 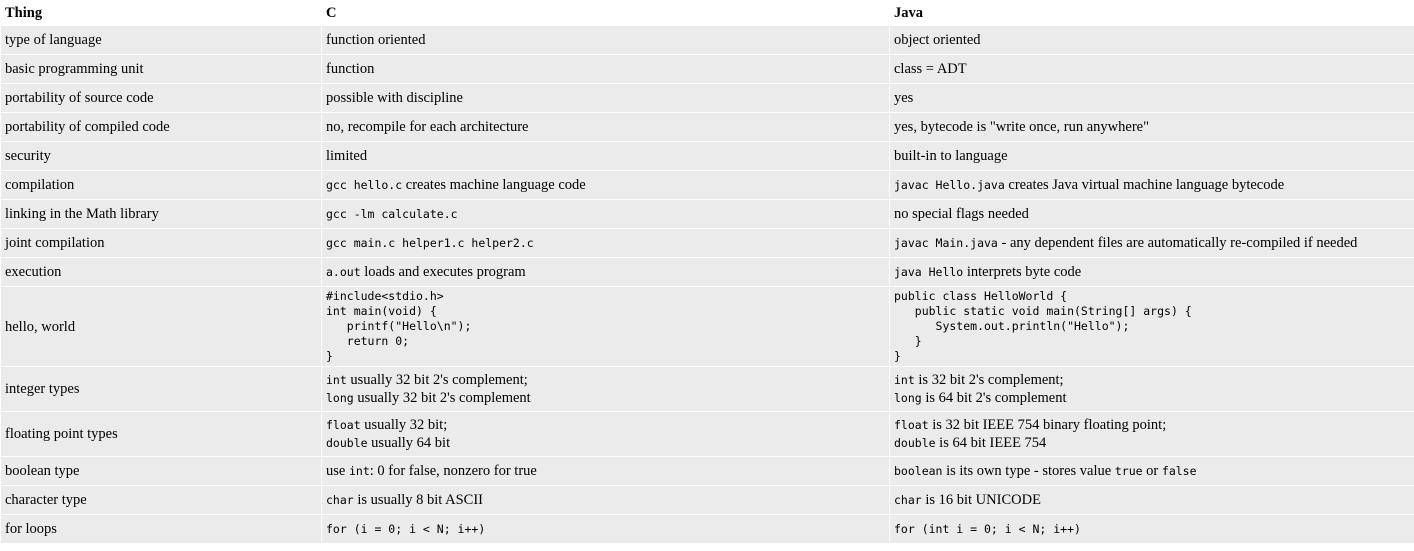 What do you see at coordinates (347, 156) in the screenshot?
I see `cell-text: limited` at bounding box center [347, 156].